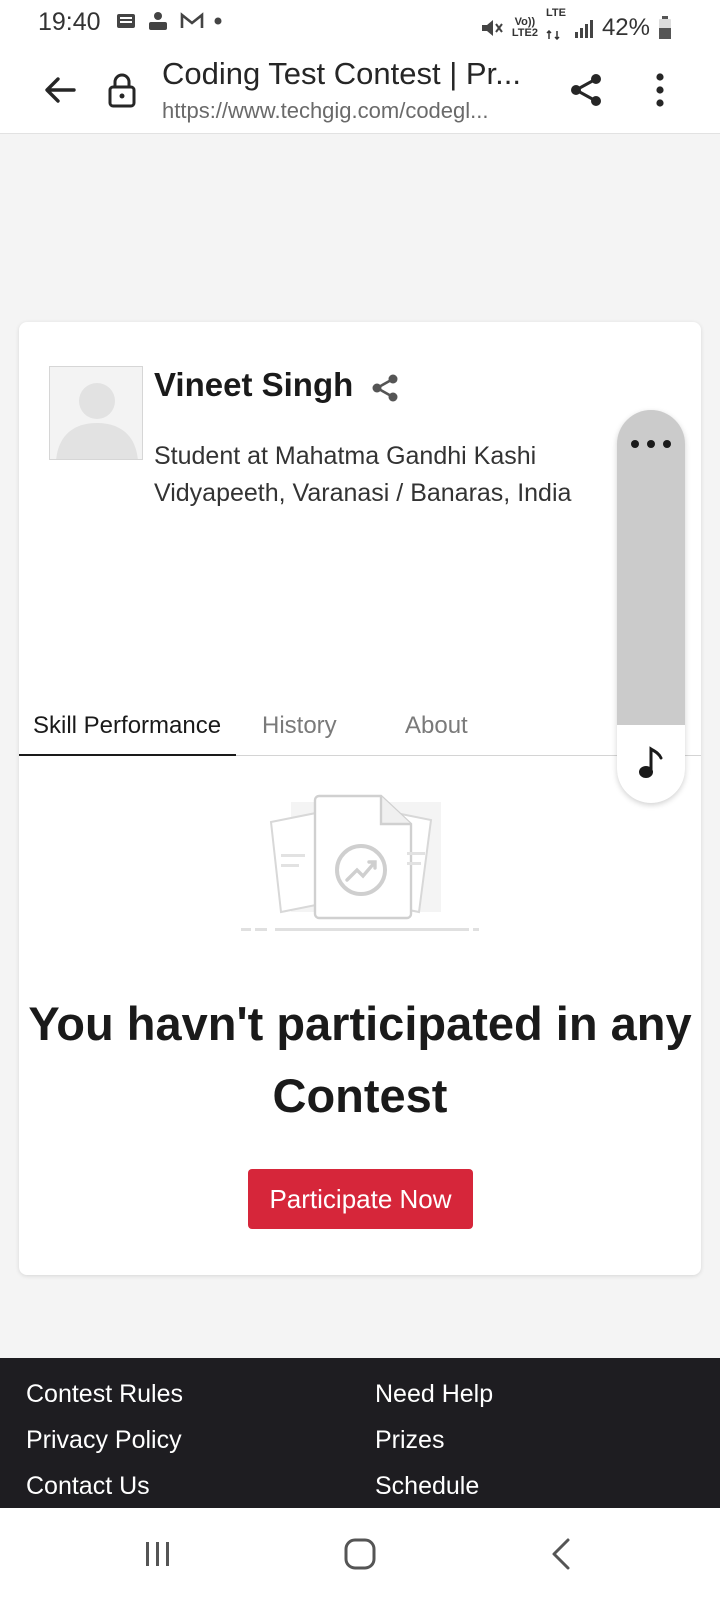 The width and height of the screenshot is (720, 1600). What do you see at coordinates (492, 27) in the screenshot?
I see `mute-icon` at bounding box center [492, 27].